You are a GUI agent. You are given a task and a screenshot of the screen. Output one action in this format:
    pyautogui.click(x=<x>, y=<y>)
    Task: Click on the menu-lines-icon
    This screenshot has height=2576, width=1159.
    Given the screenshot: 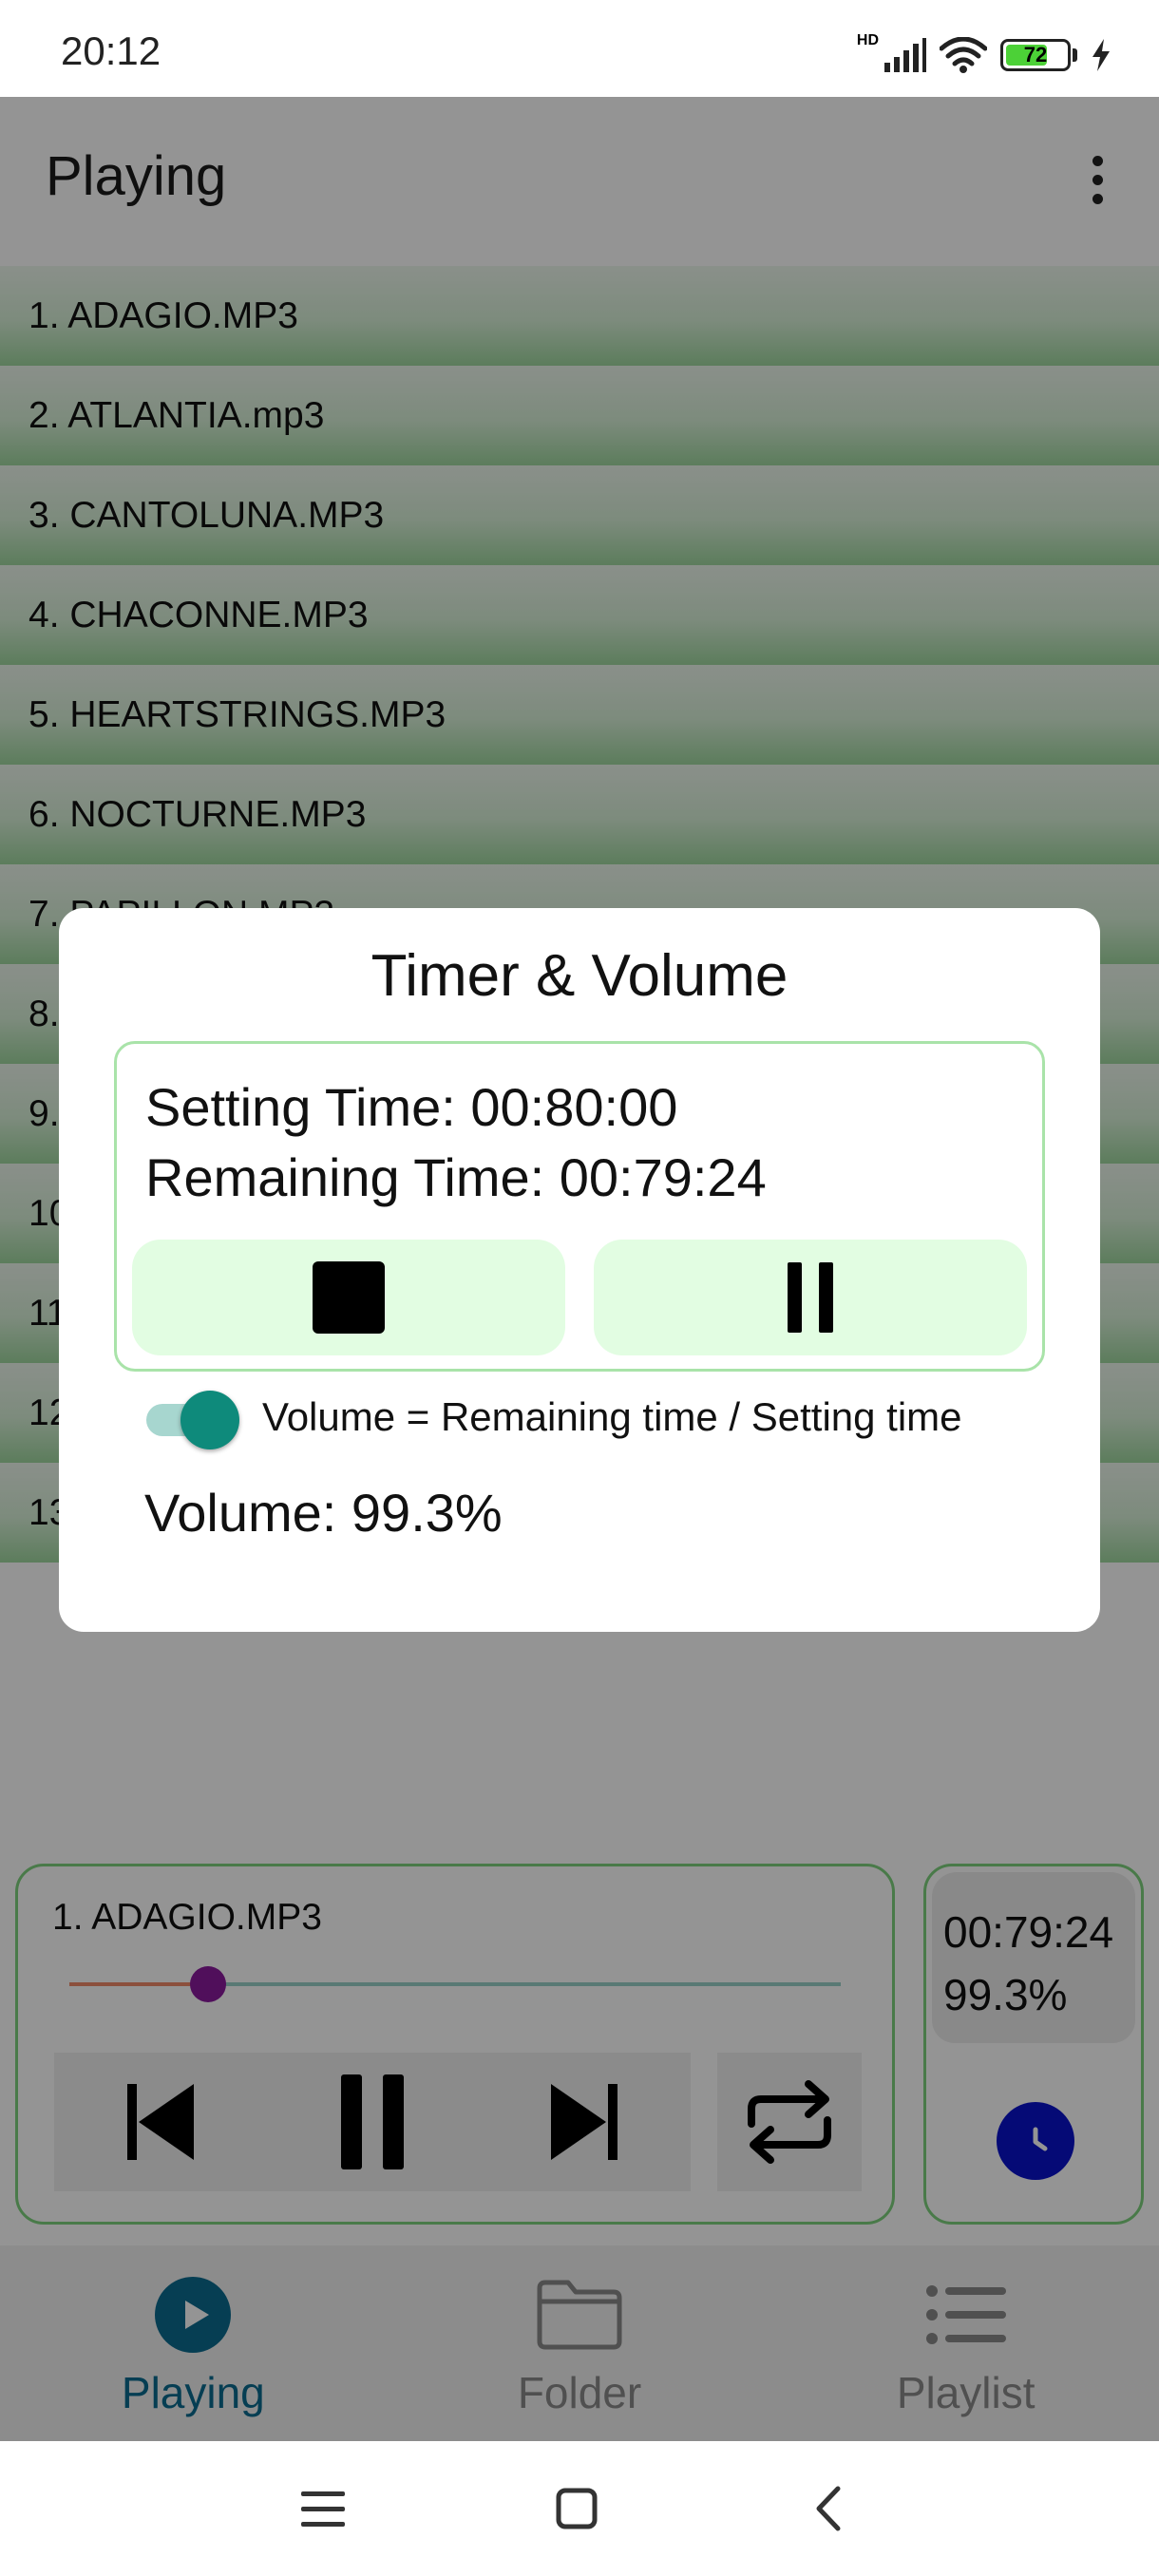 What is the action you would take?
    pyautogui.click(x=323, y=2509)
    